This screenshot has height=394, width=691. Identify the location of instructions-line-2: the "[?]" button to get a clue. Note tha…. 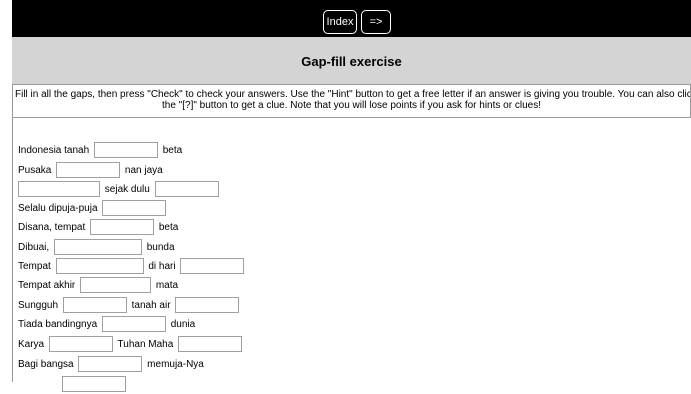
(351, 105).